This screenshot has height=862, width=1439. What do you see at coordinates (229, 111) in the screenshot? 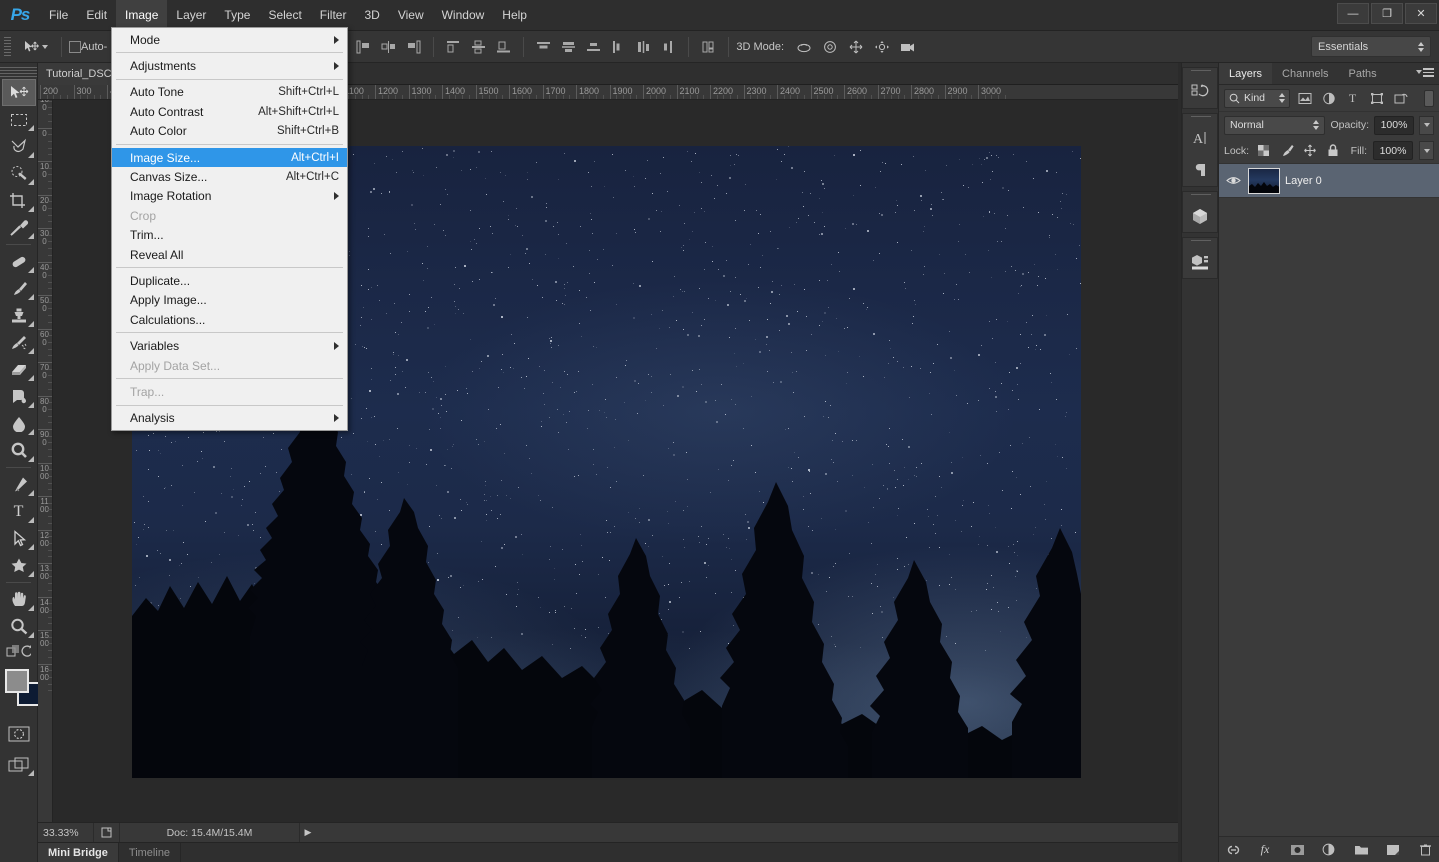
I see `menu-option-auto-contrast: Auto Contrast Alt+Shift+Ctrl+L` at bounding box center [229, 111].